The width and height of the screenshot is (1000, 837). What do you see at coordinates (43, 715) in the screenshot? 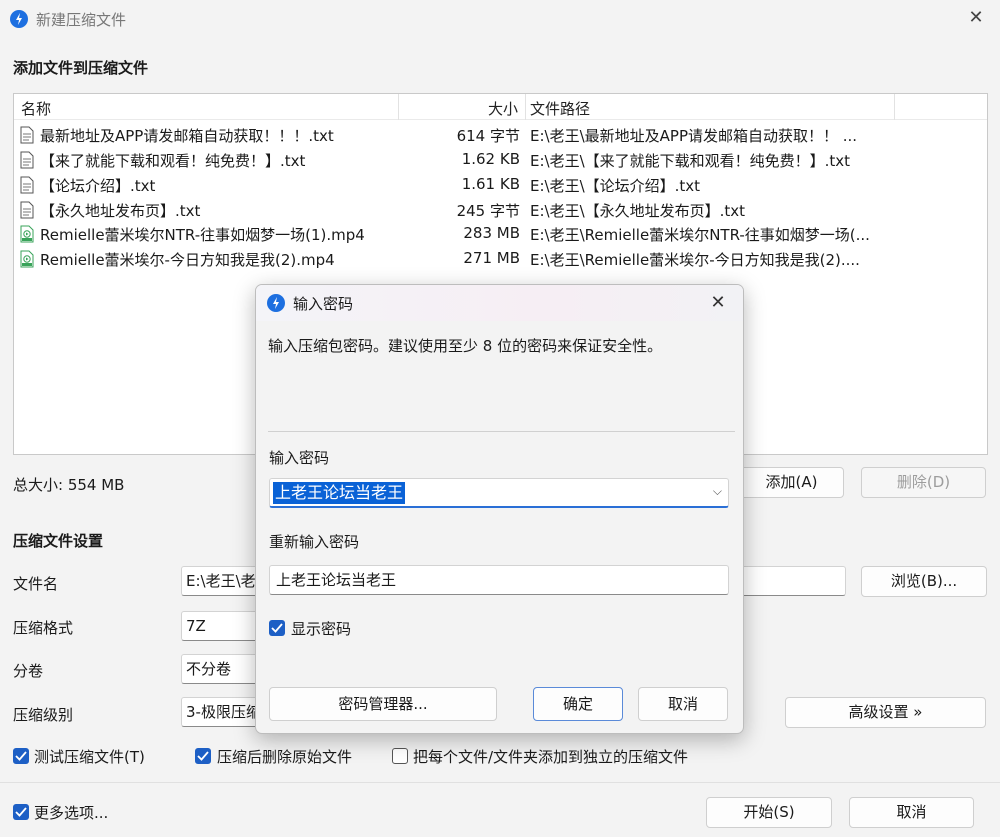
I see `level-label: 压缩级别` at bounding box center [43, 715].